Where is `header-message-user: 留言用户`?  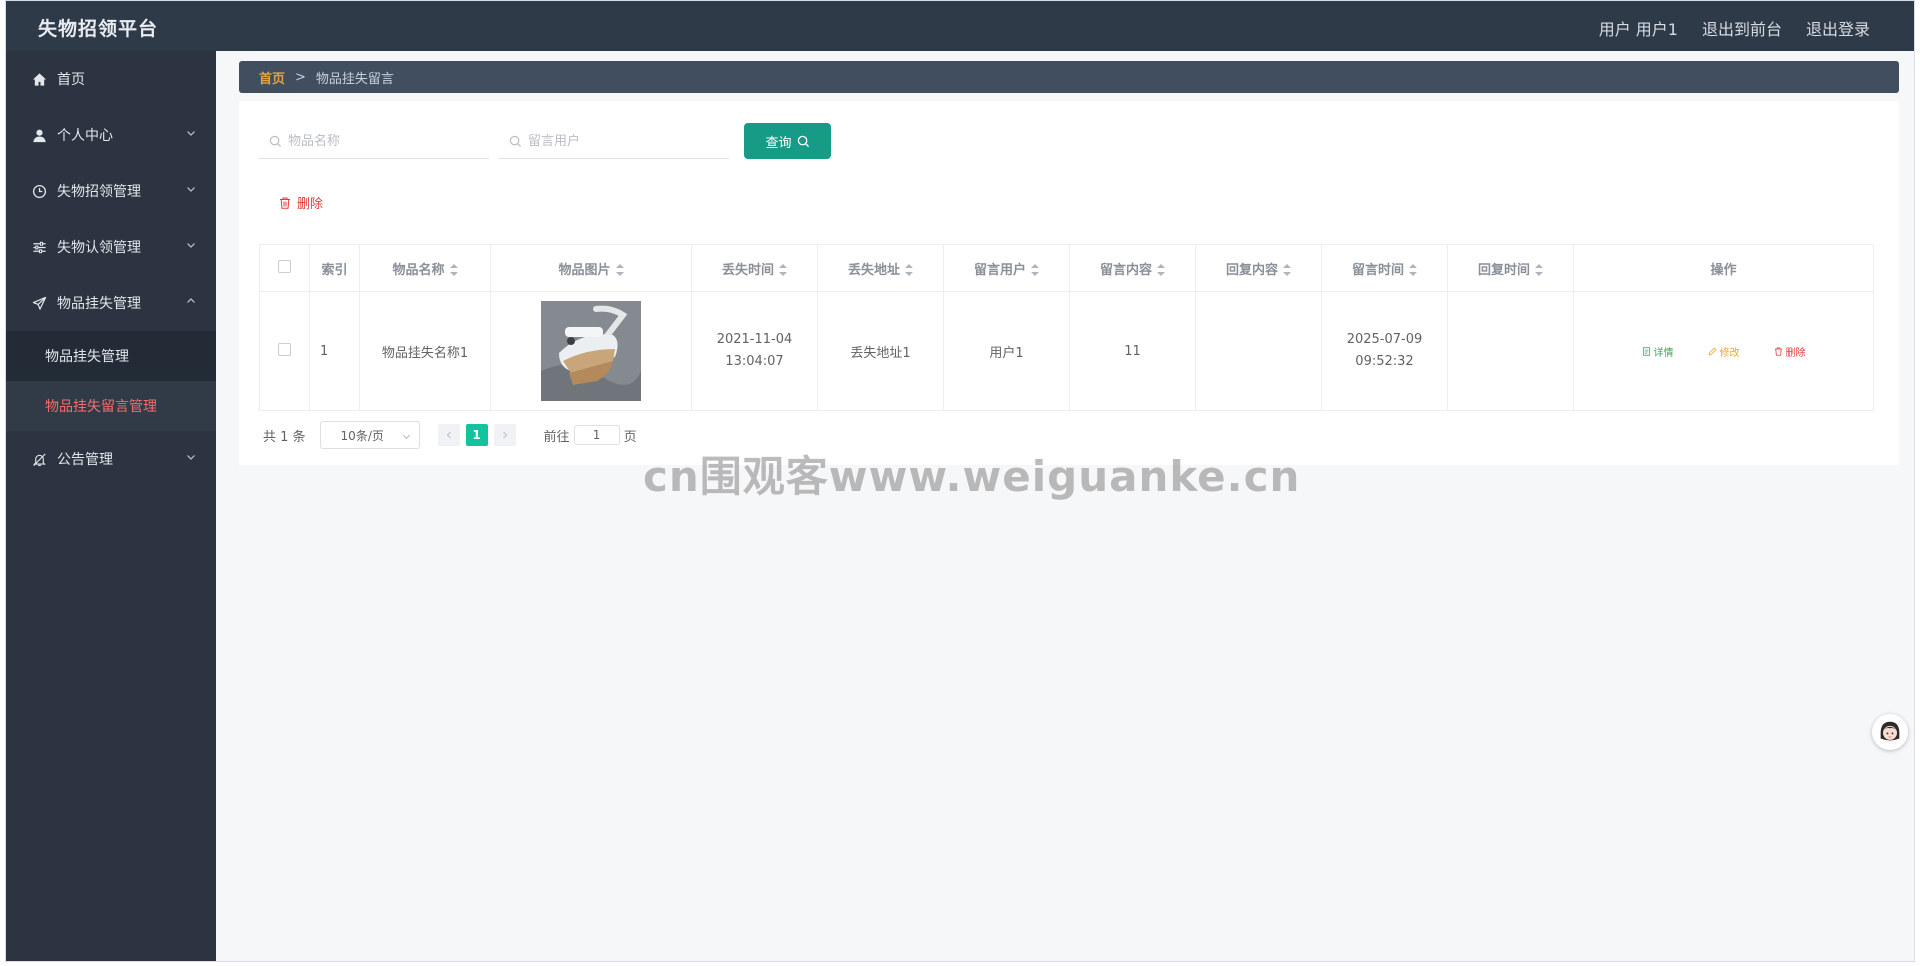 header-message-user: 留言用户 is located at coordinates (1006, 268).